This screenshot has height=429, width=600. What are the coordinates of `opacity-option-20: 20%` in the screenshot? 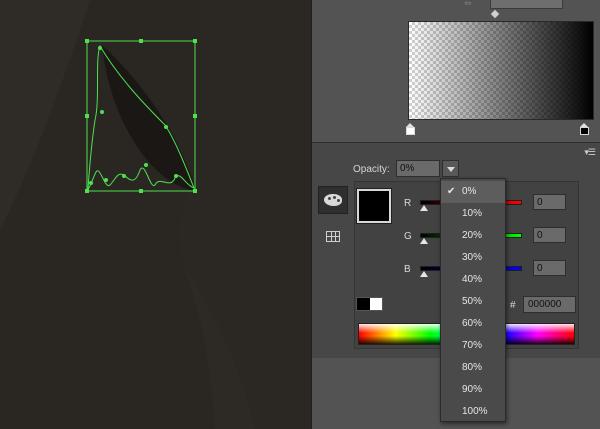 It's located at (473, 236).